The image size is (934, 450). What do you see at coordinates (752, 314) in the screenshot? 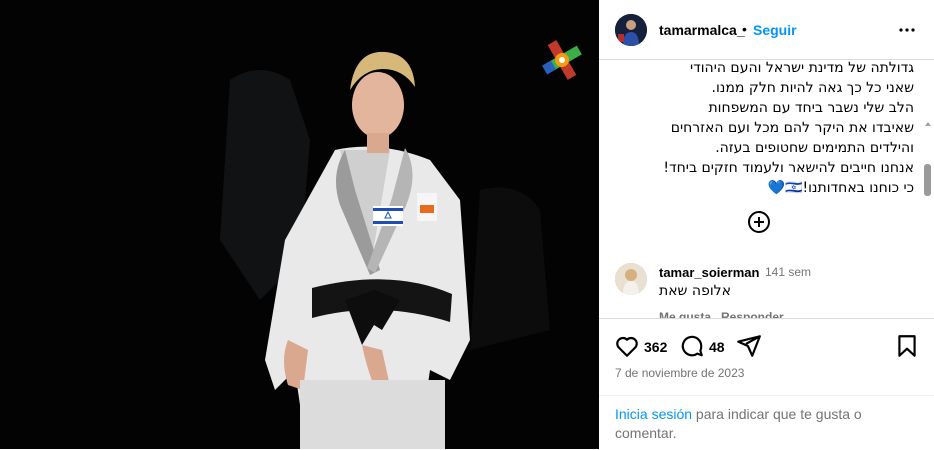
I see `comment-reply-button: Responder` at bounding box center [752, 314].